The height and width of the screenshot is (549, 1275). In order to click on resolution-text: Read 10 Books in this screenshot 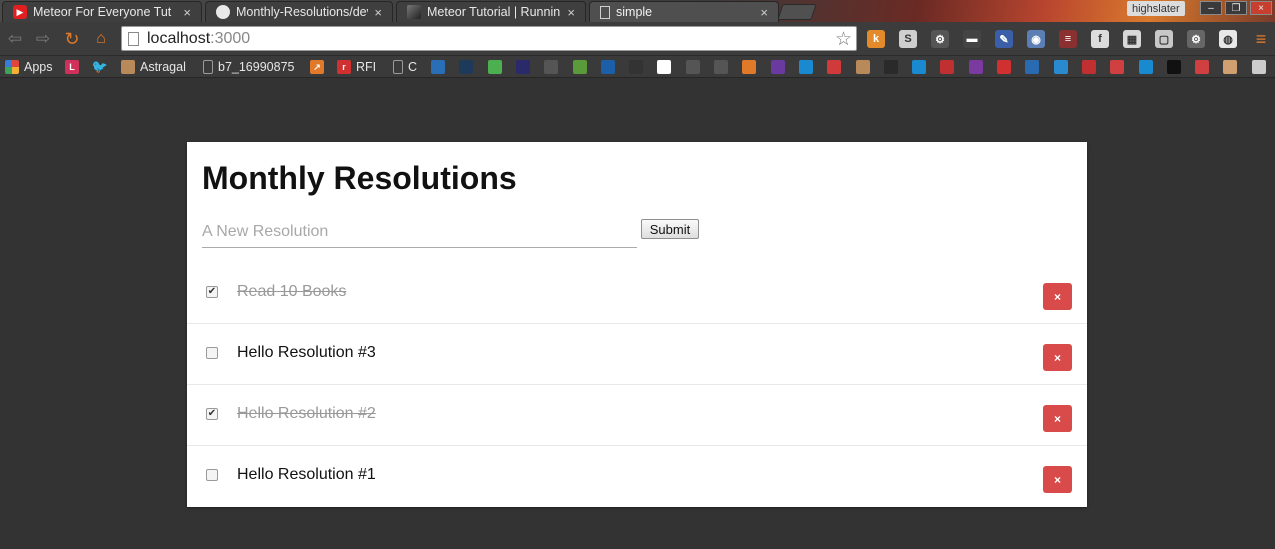, I will do `click(292, 291)`.